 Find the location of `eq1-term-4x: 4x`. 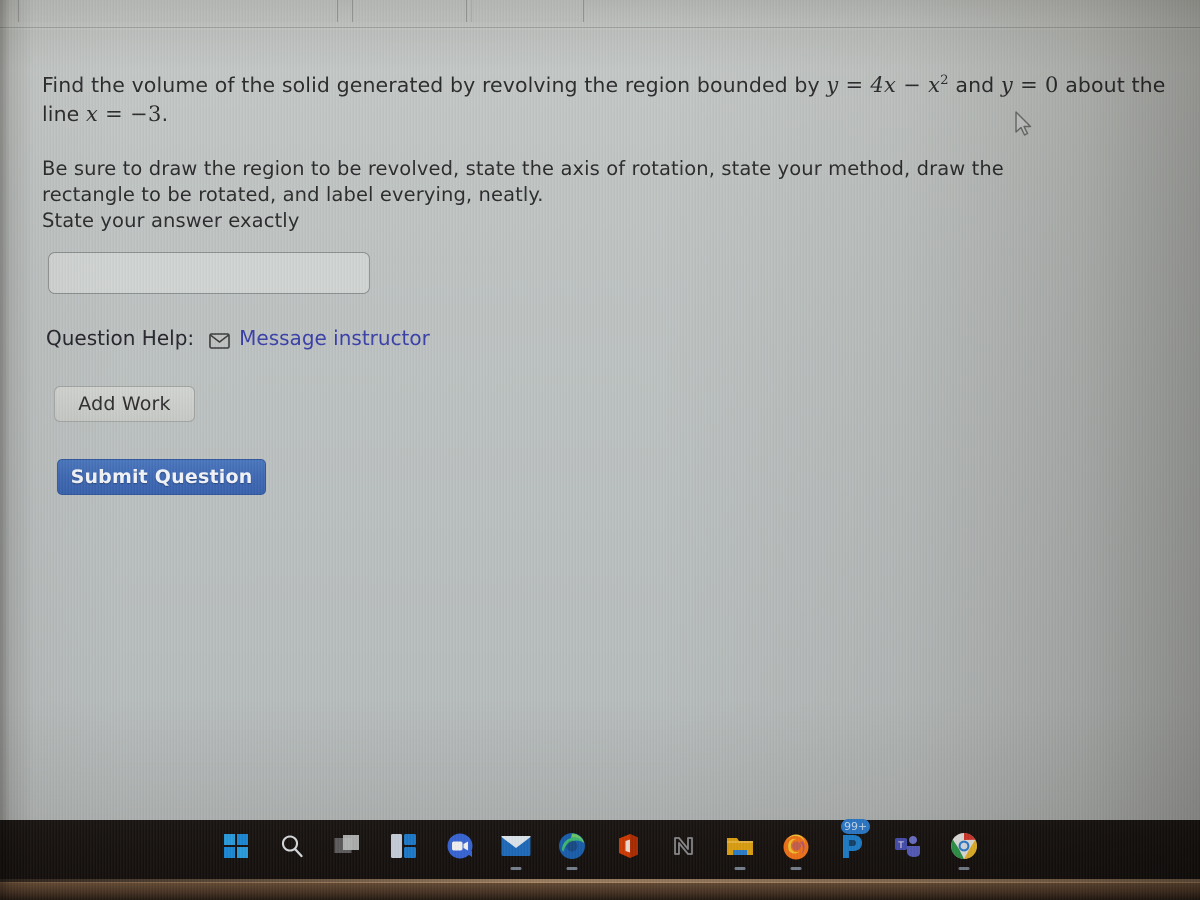

eq1-term-4x: 4x is located at coordinates (883, 85).